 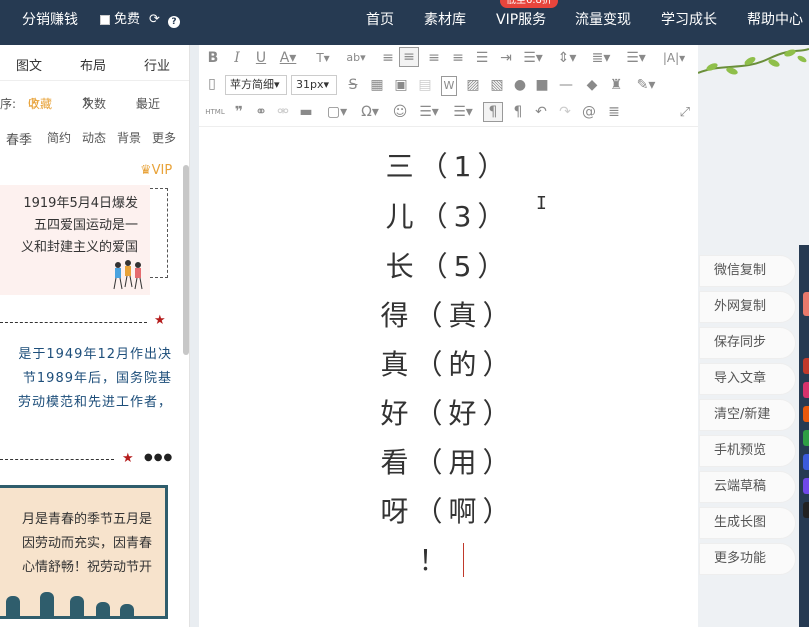 What do you see at coordinates (57, 459) in the screenshot?
I see `card2-divider-bottom` at bounding box center [57, 459].